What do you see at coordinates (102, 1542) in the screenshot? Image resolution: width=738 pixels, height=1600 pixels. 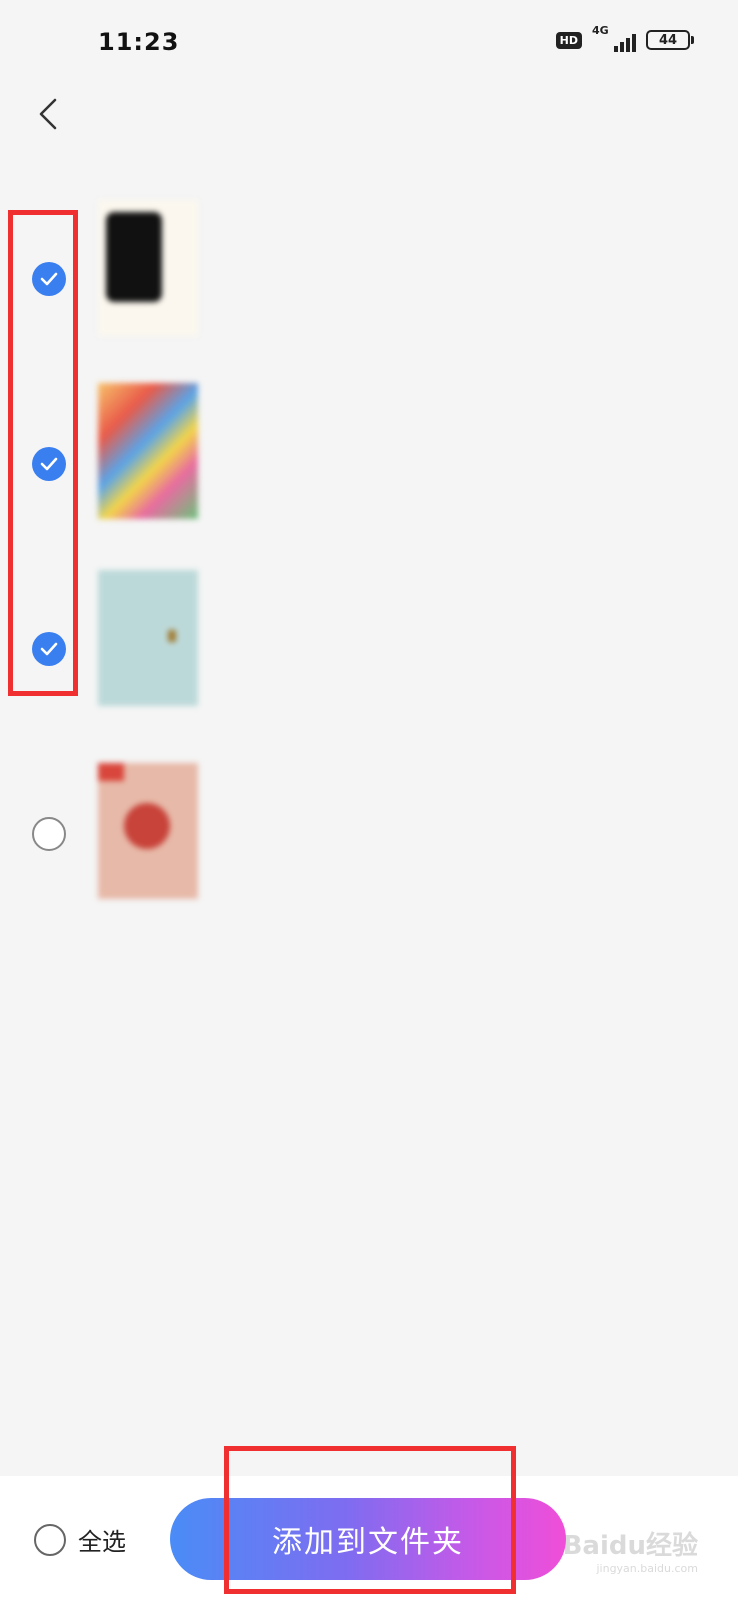 I see `select-all-label: 全选` at bounding box center [102, 1542].